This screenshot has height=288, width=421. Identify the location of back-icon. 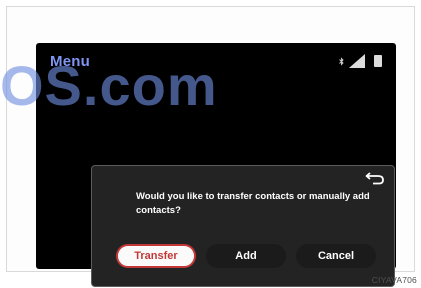
(375, 178).